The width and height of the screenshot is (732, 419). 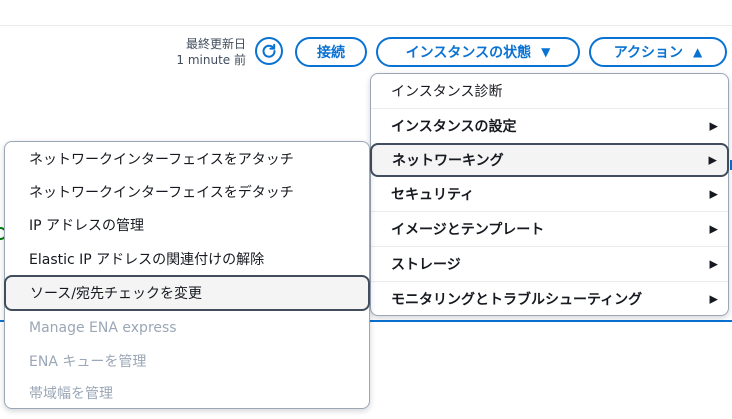 What do you see at coordinates (448, 161) in the screenshot?
I see `menu-item-label: ネットワーキング` at bounding box center [448, 161].